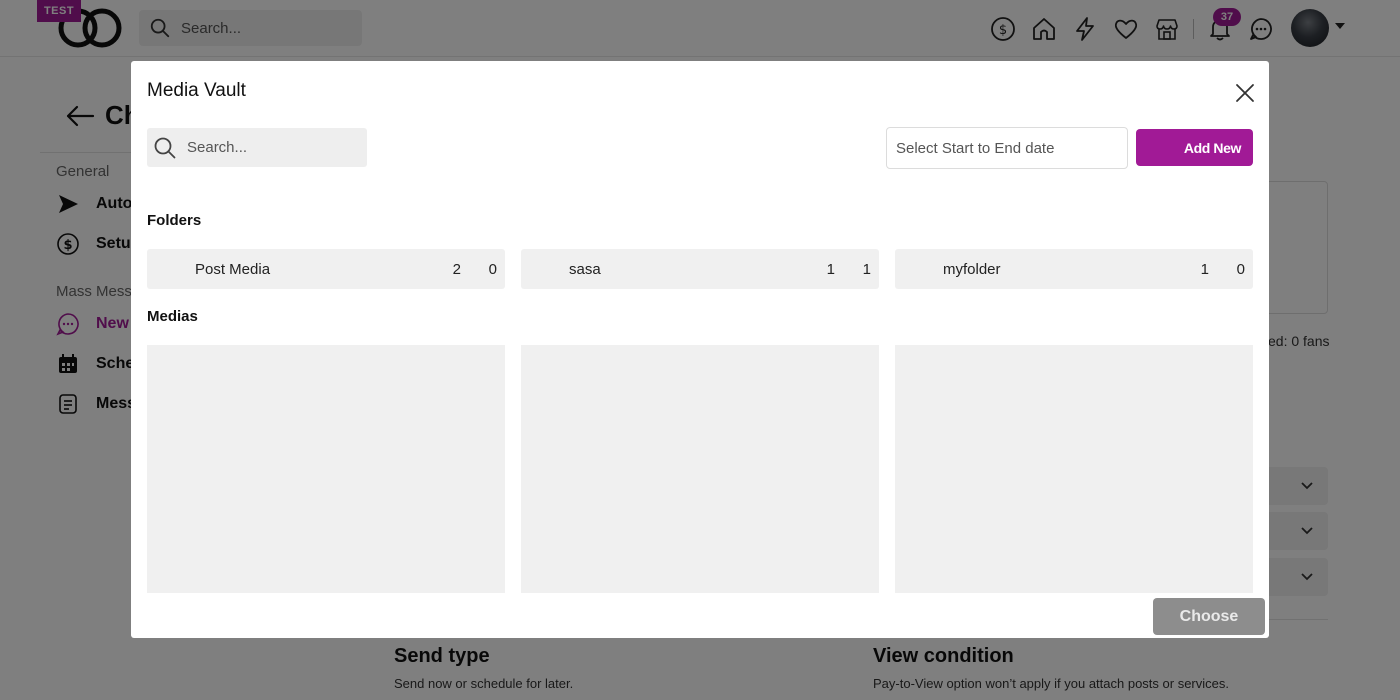 The image size is (1400, 700). Describe the element at coordinates (165, 147) in the screenshot. I see `search-icon` at that location.